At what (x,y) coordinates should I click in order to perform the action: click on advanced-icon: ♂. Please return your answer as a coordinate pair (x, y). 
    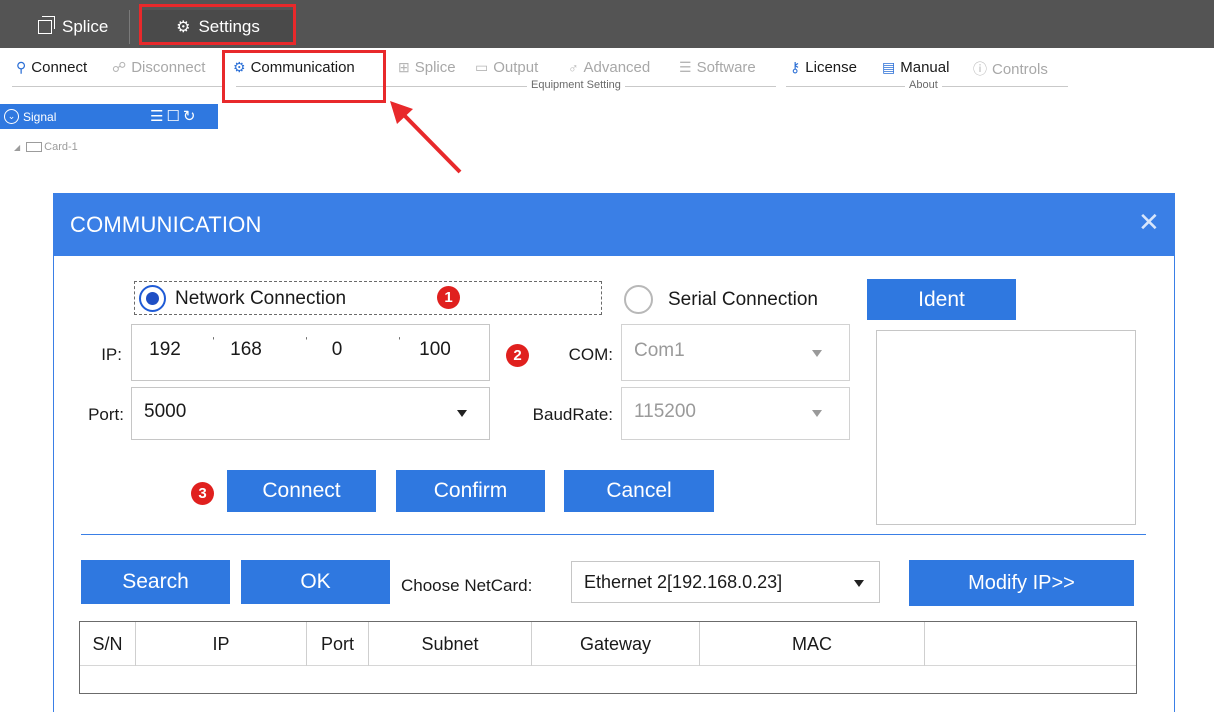
    Looking at the image, I should click on (573, 67).